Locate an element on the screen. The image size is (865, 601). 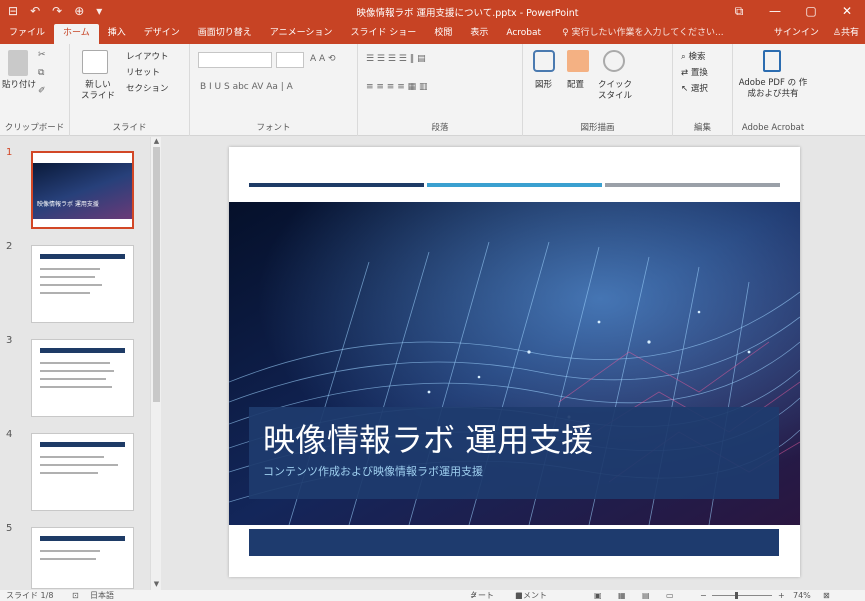
maximize-icon: ▢ is located at coordinates (811, 11).